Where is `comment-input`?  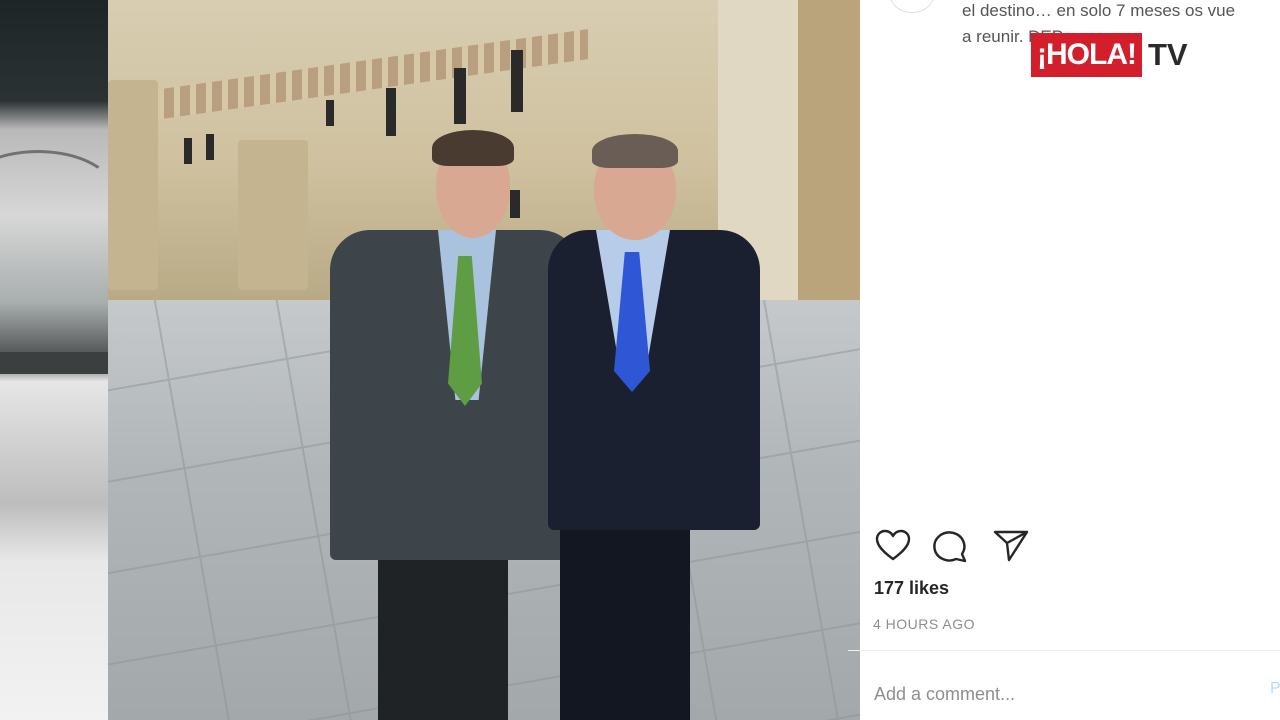 comment-input is located at coordinates (1069, 694).